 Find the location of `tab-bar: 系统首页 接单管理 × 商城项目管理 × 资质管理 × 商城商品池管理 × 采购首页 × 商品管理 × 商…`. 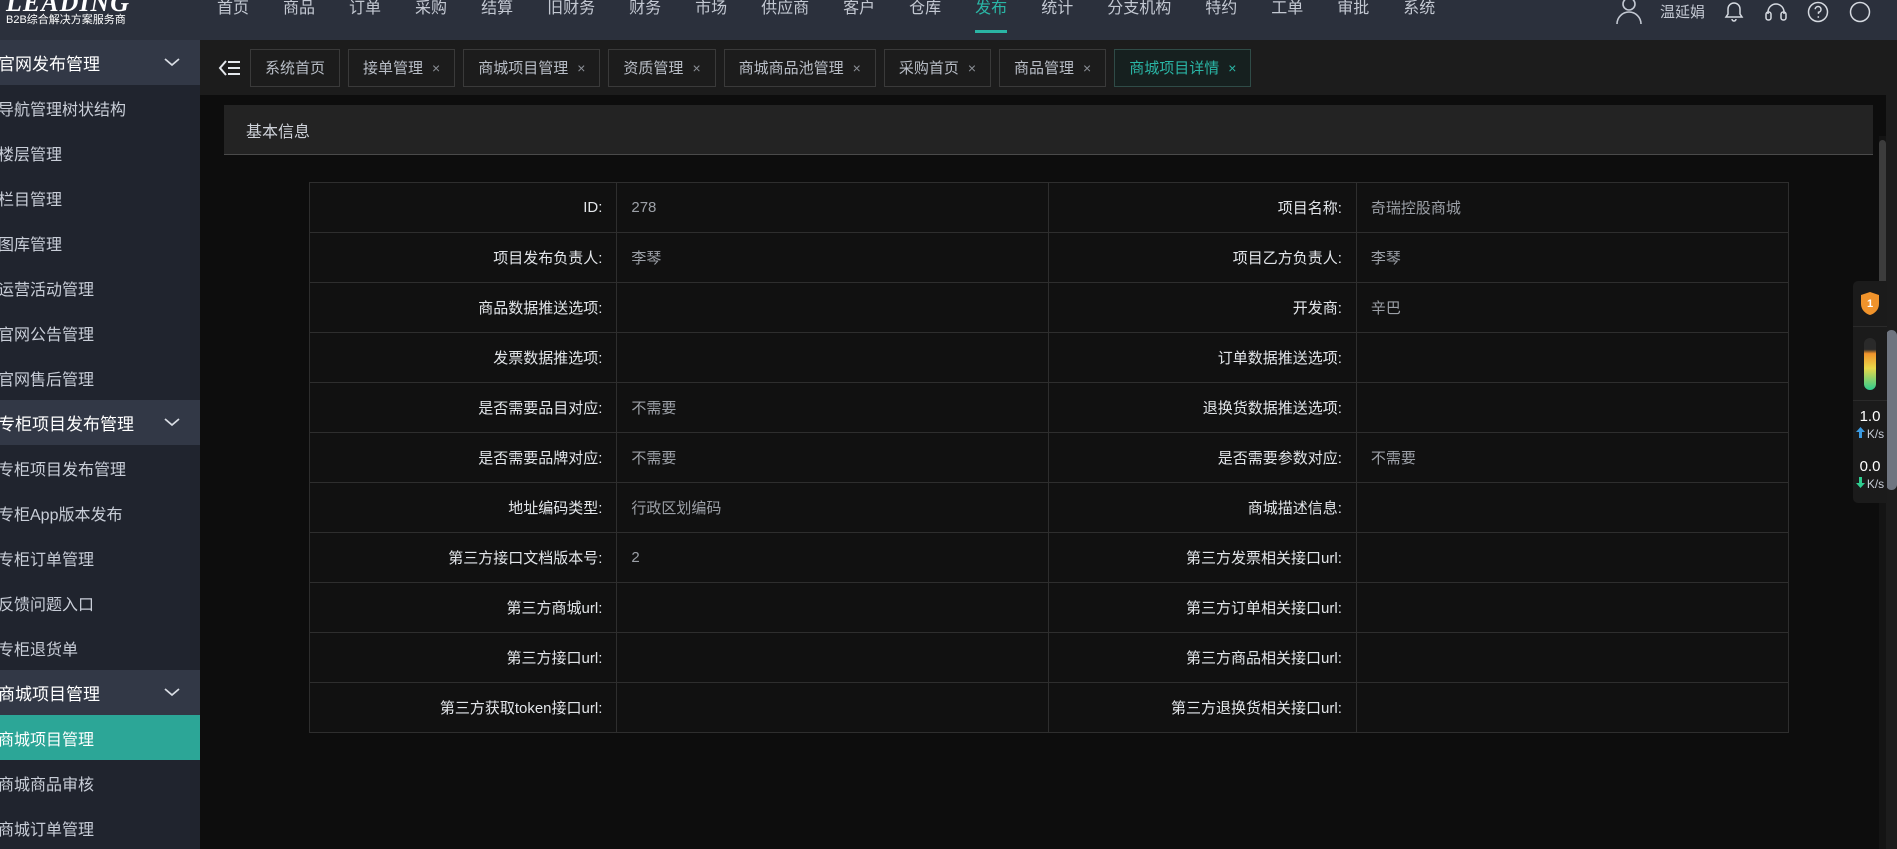

tab-bar: 系统首页 接单管理 × 商城项目管理 × 资质管理 × 商城商品池管理 × 采购首页 × 商品管理 × 商… is located at coordinates (1048, 67).